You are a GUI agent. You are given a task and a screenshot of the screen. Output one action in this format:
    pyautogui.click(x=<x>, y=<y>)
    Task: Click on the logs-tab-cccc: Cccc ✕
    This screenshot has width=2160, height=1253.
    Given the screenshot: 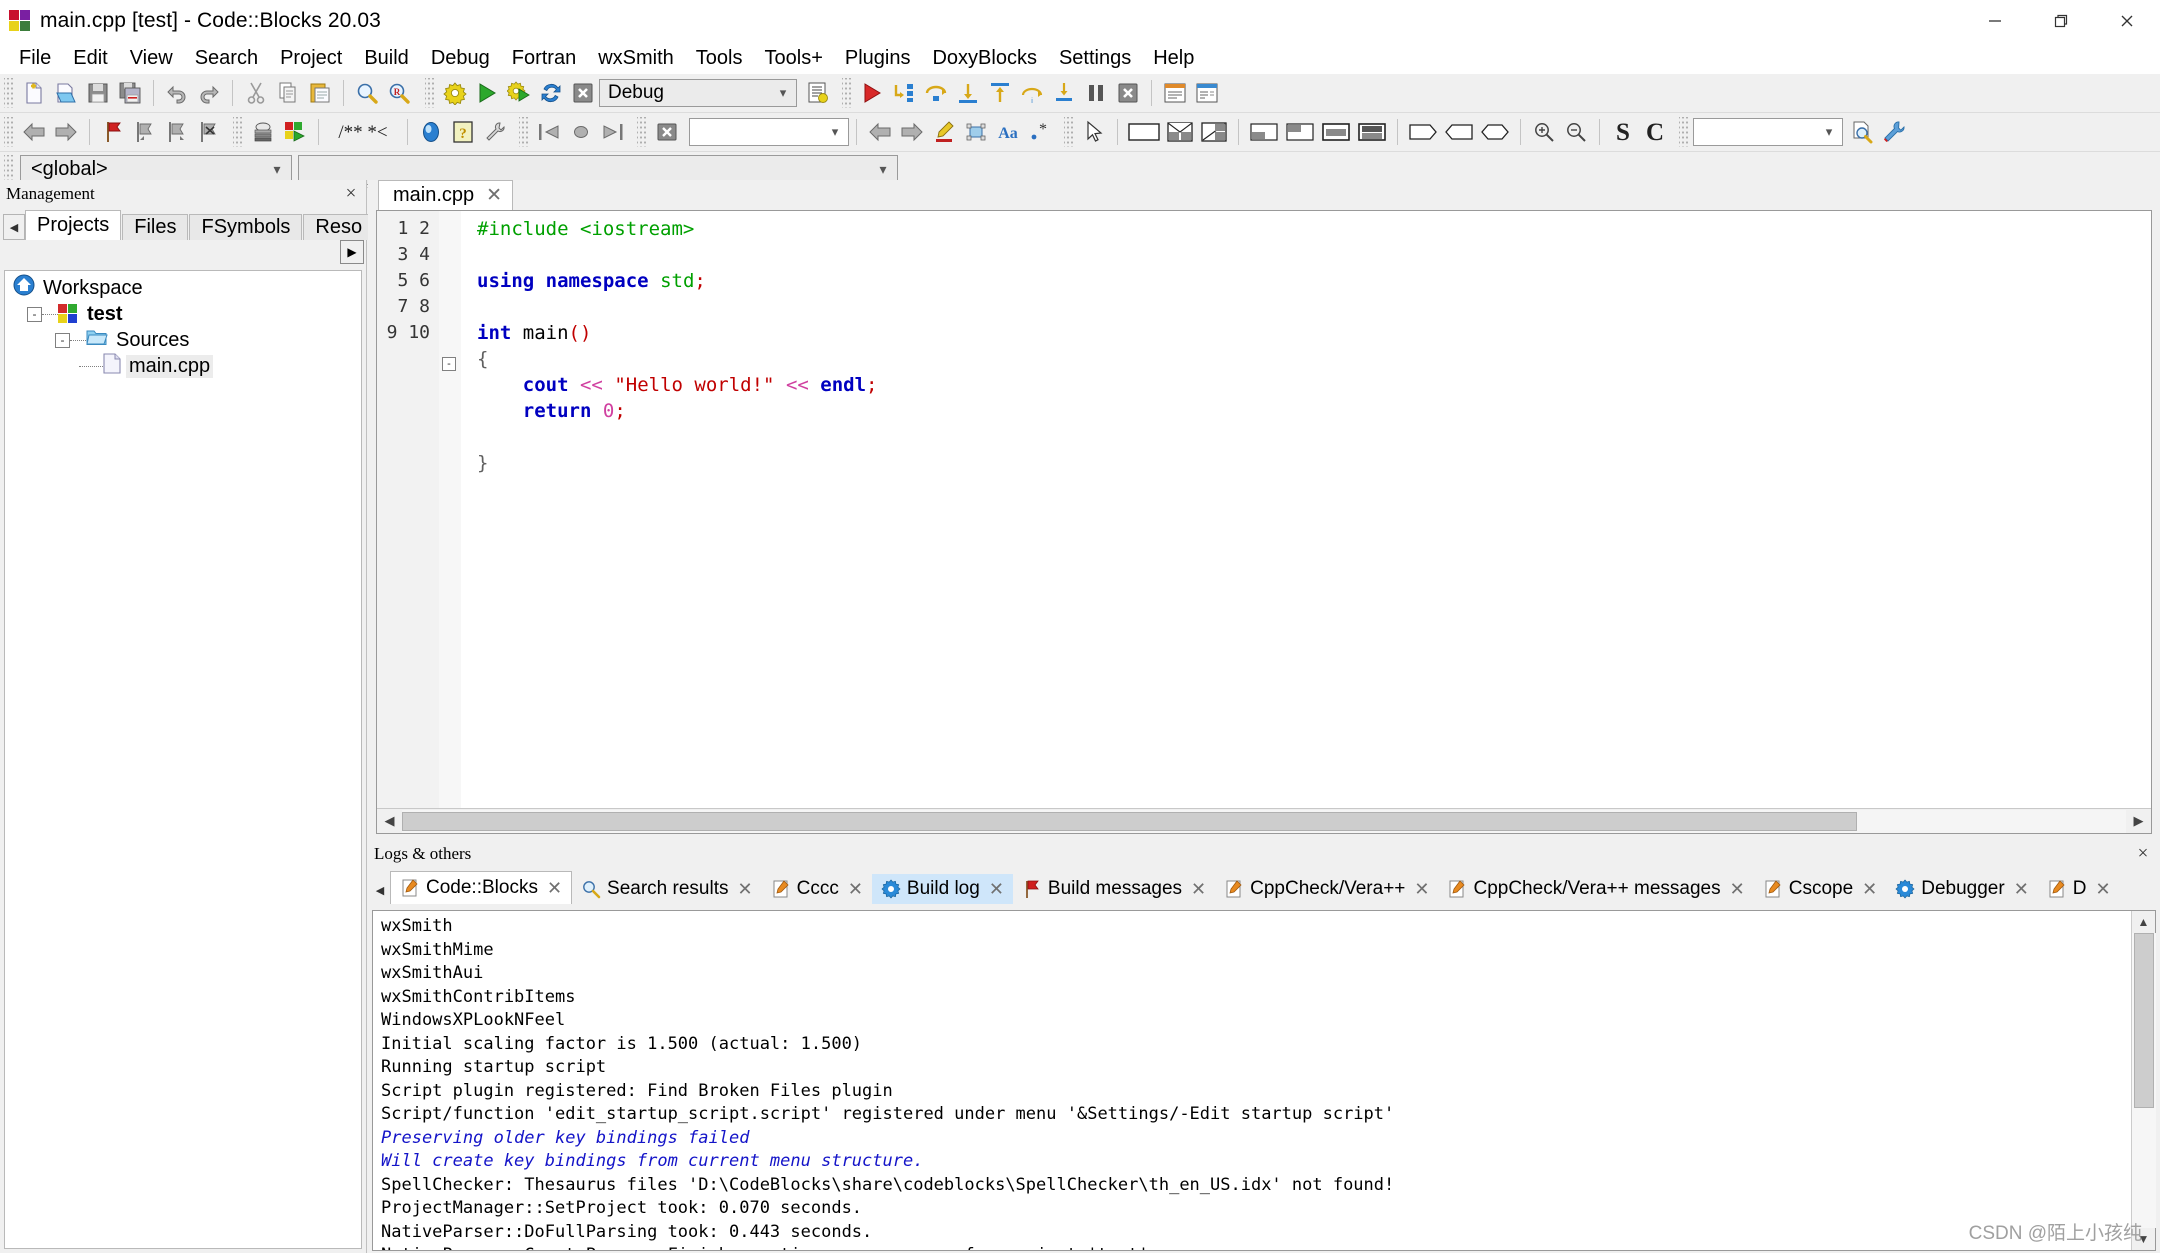 What is the action you would take?
    pyautogui.click(x=816, y=889)
    